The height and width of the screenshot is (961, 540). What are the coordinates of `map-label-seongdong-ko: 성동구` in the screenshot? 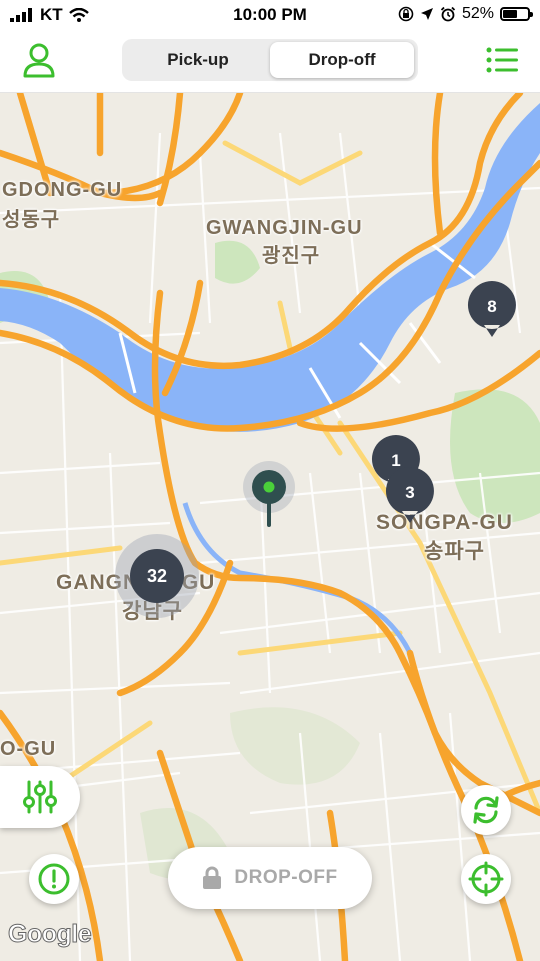 It's located at (31, 220).